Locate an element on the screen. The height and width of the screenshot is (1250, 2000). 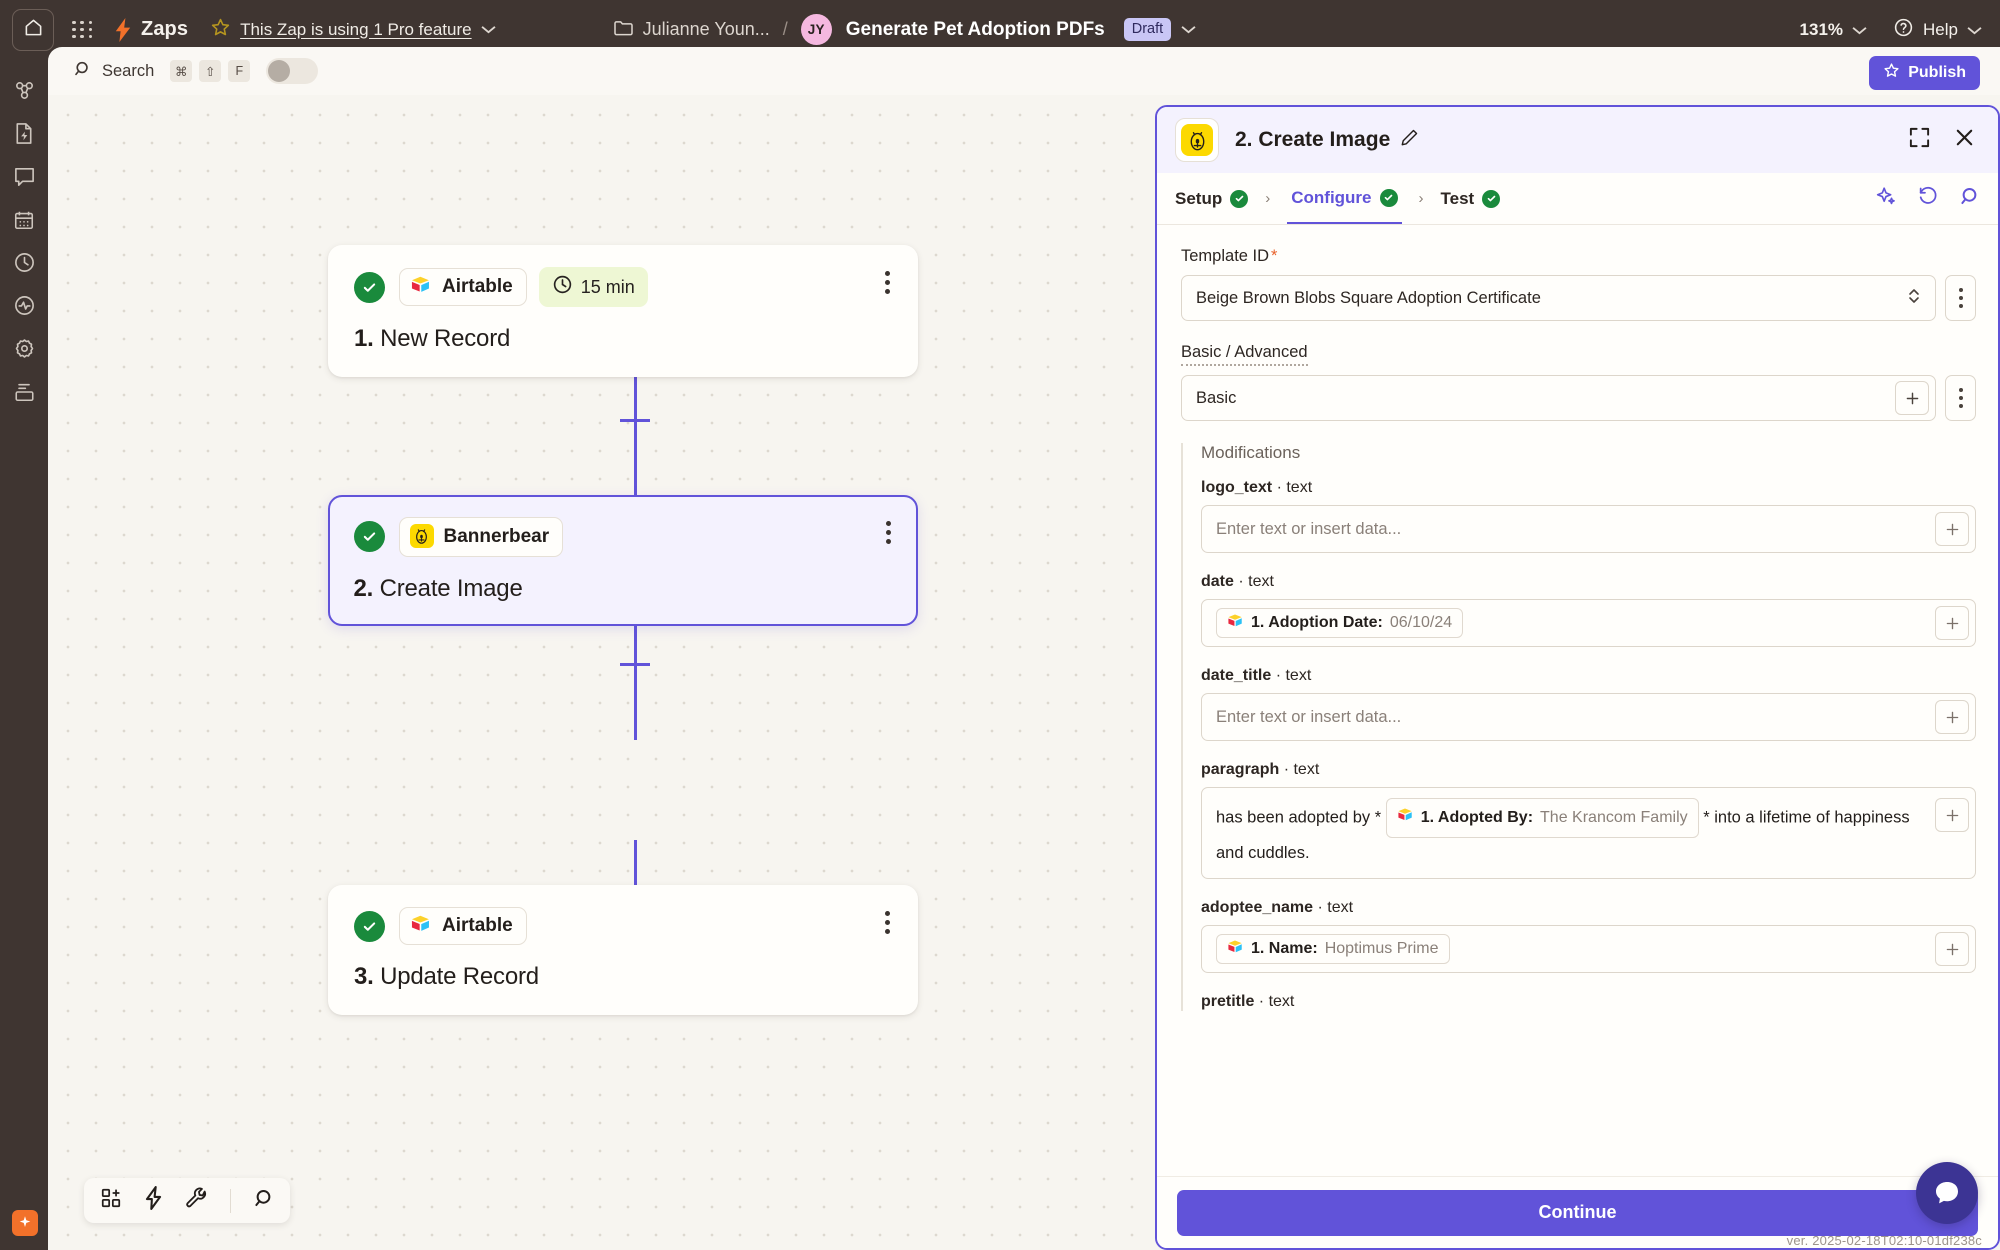
node-action-name: New Record is located at coordinates (445, 338).